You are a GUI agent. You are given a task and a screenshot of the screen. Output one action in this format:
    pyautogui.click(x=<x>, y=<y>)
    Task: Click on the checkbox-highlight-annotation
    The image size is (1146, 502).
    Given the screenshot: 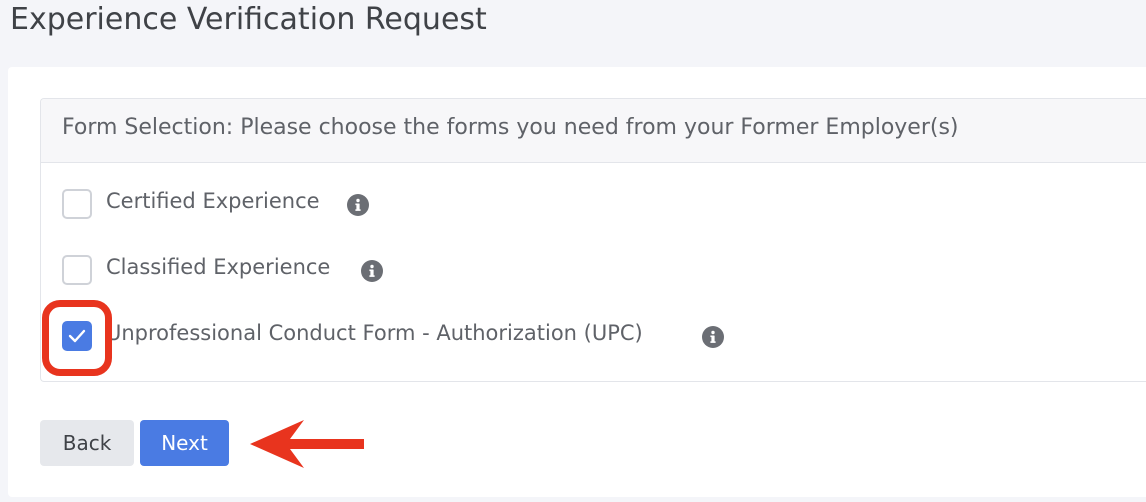 What is the action you would take?
    pyautogui.click(x=77, y=338)
    